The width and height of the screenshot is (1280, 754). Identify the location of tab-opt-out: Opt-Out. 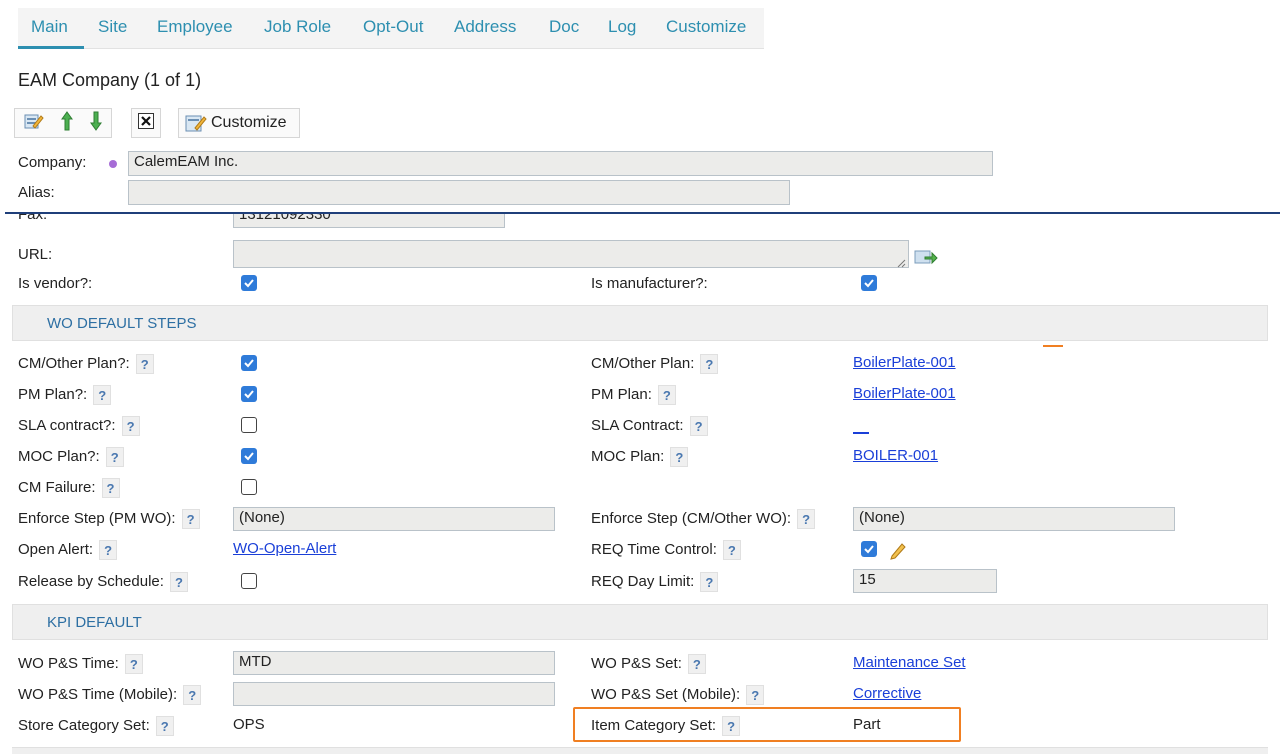
(393, 27).